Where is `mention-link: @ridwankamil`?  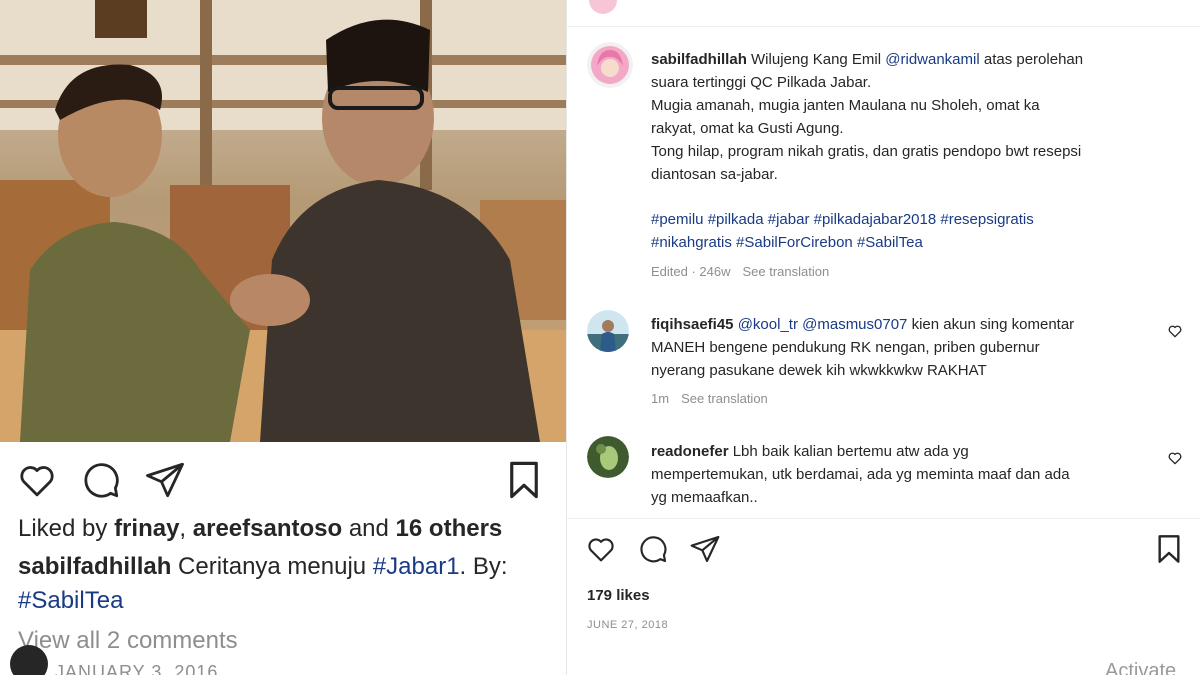 mention-link: @ridwankamil is located at coordinates (932, 59).